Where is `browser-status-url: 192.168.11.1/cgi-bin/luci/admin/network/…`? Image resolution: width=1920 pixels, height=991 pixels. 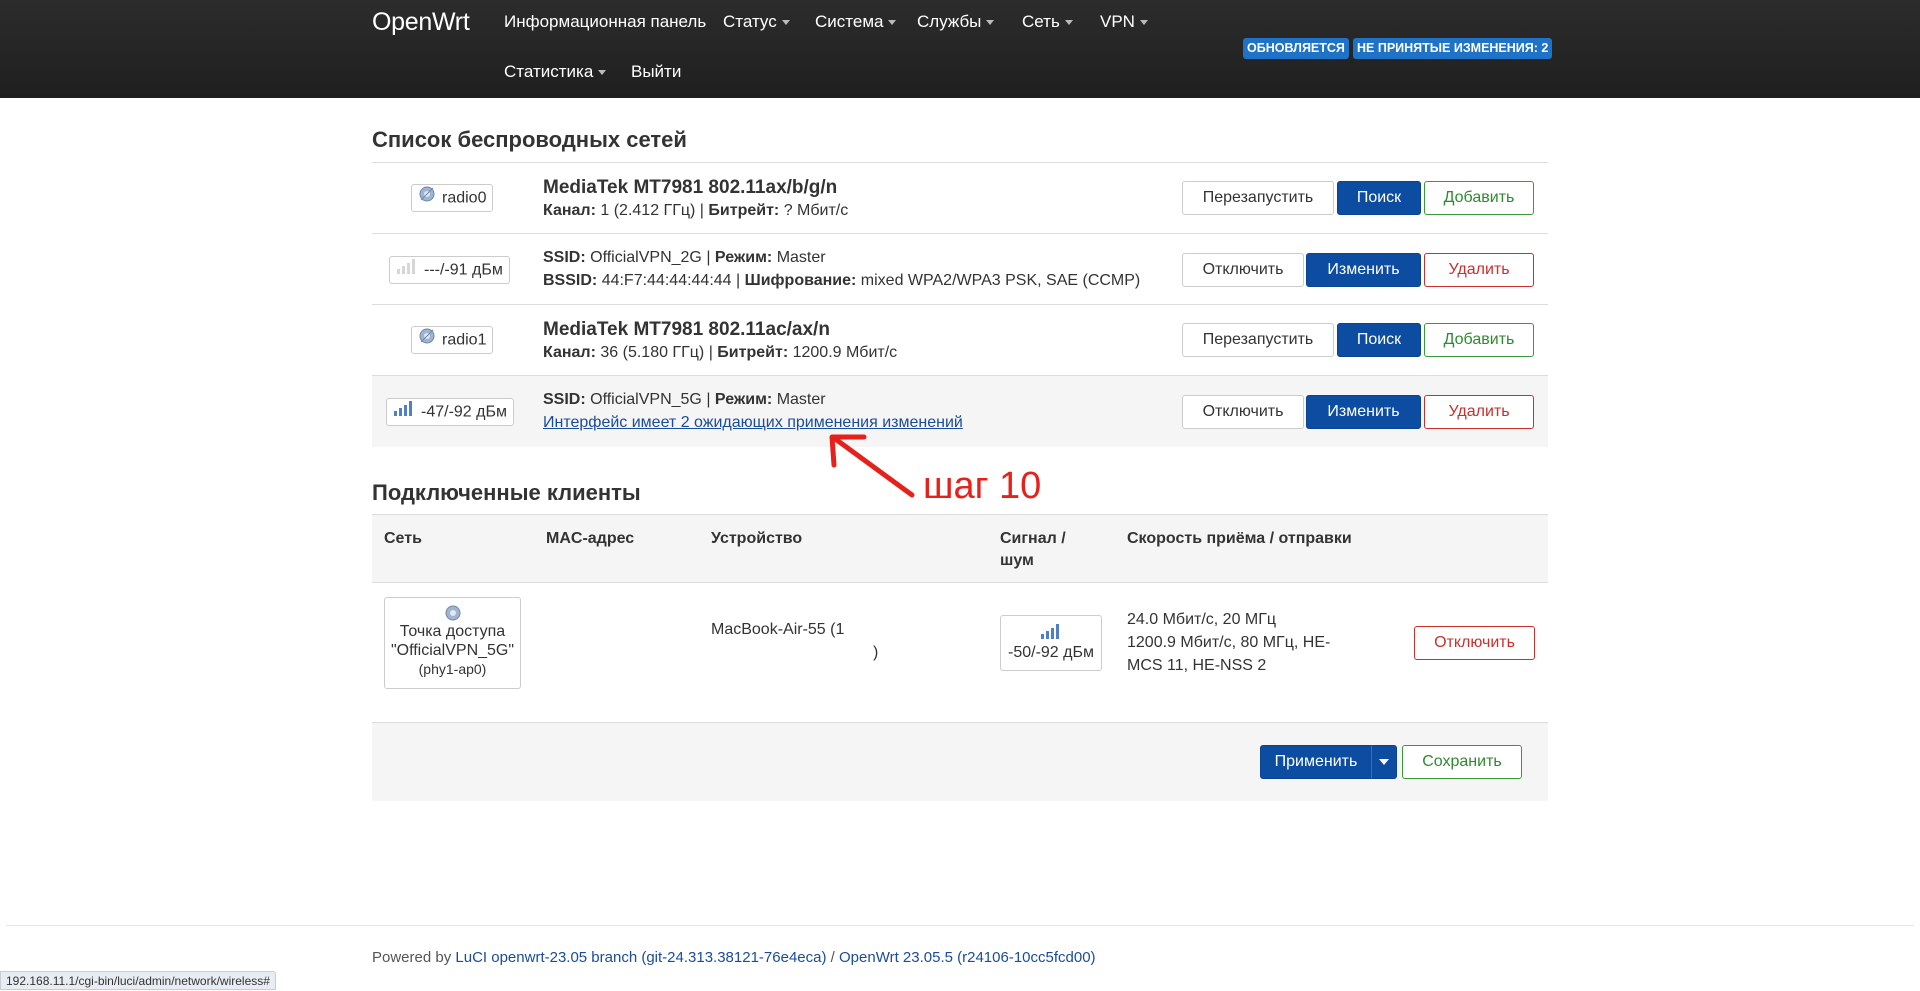 browser-status-url: 192.168.11.1/cgi-bin/luci/admin/network/… is located at coordinates (138, 980).